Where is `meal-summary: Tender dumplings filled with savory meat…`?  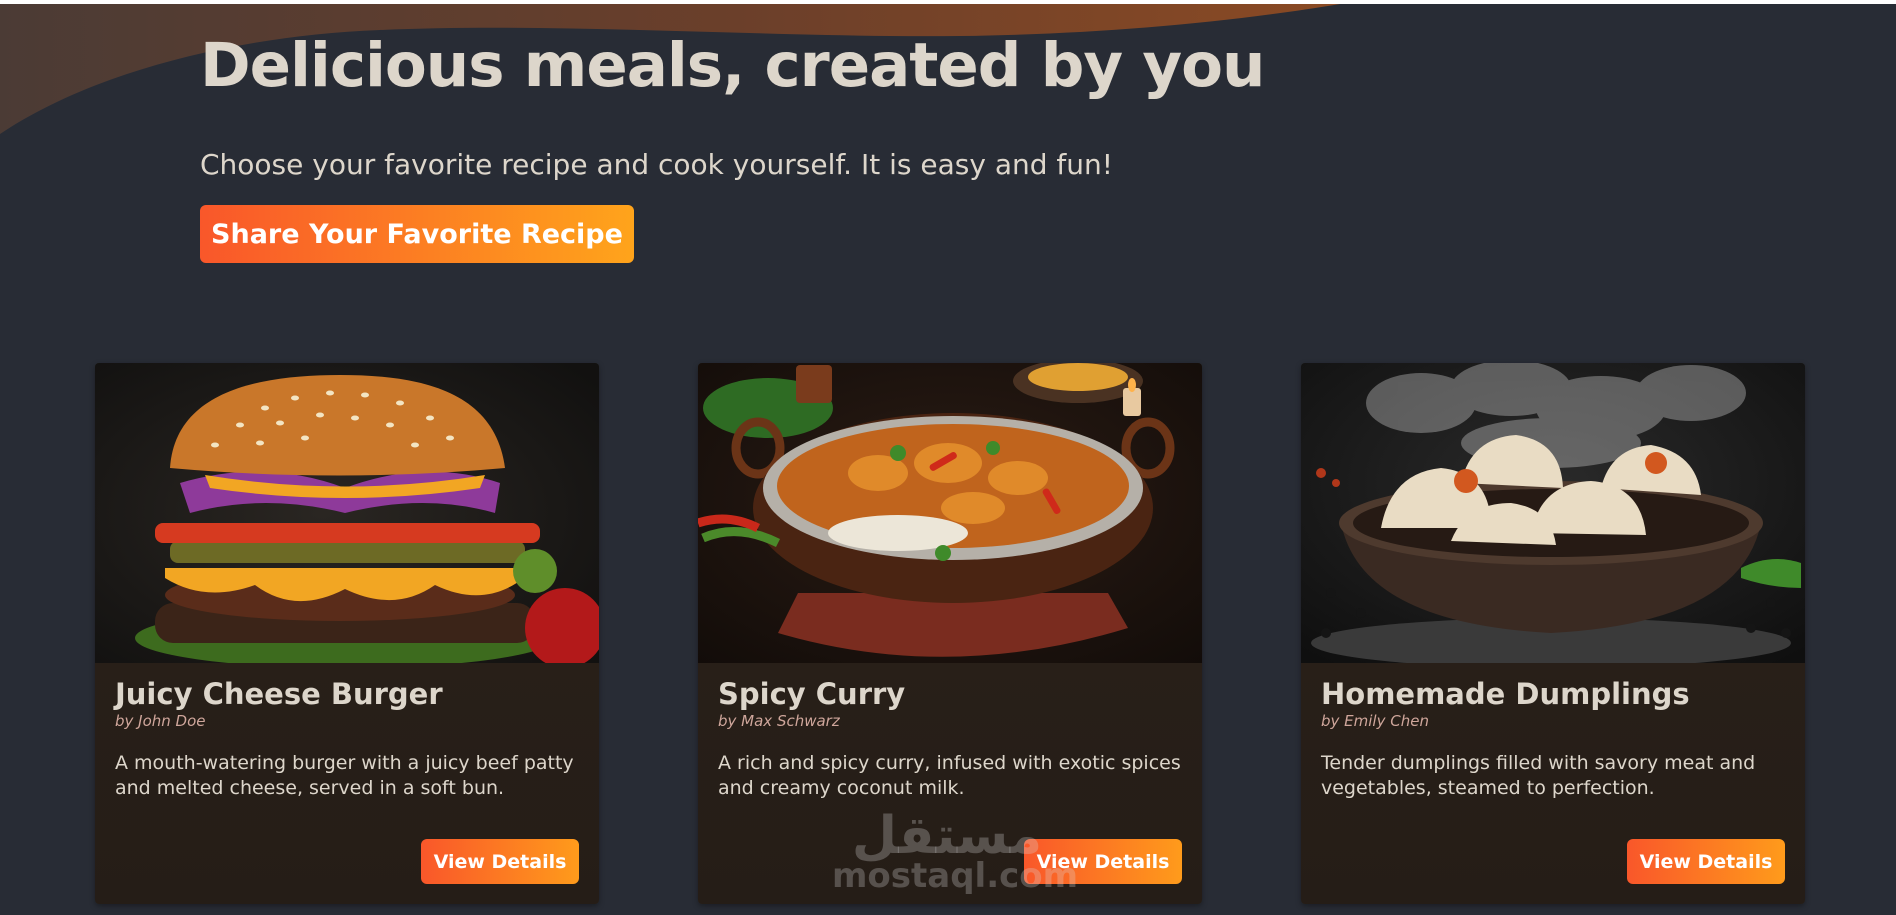
meal-summary: Tender dumplings filled with savory meat… is located at coordinates (1538, 775).